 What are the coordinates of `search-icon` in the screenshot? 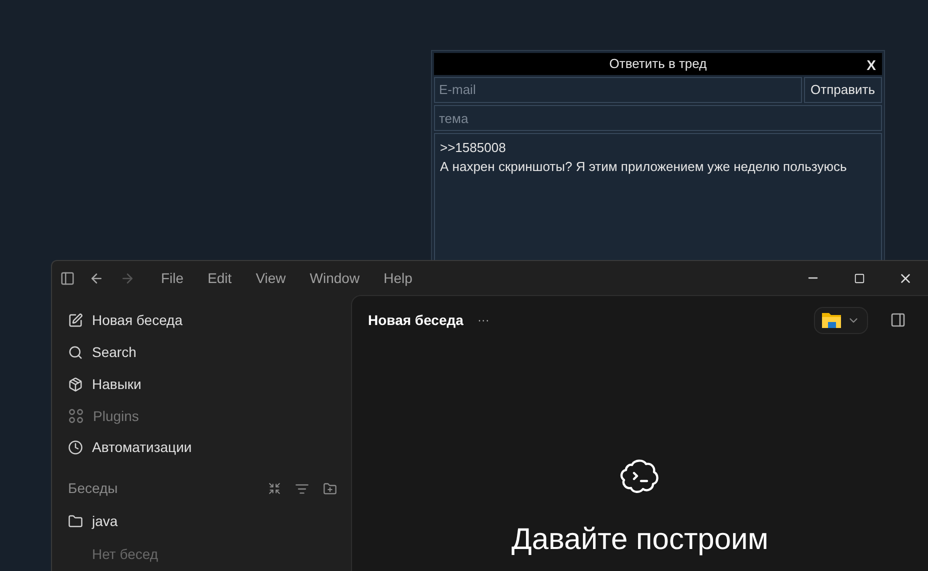 It's located at (75, 352).